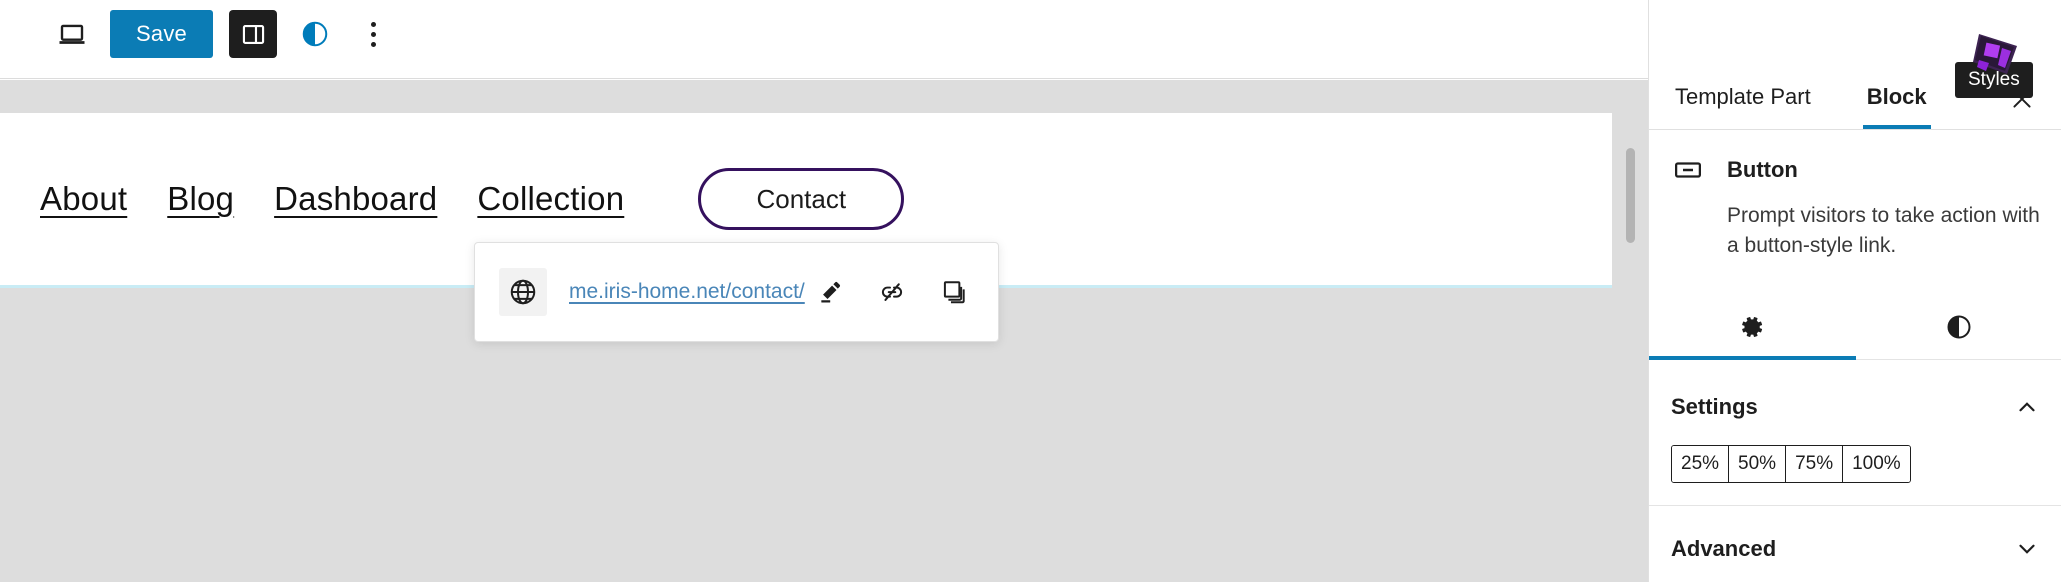  Describe the element at coordinates (1855, 170) in the screenshot. I see `block-header: Button` at that location.